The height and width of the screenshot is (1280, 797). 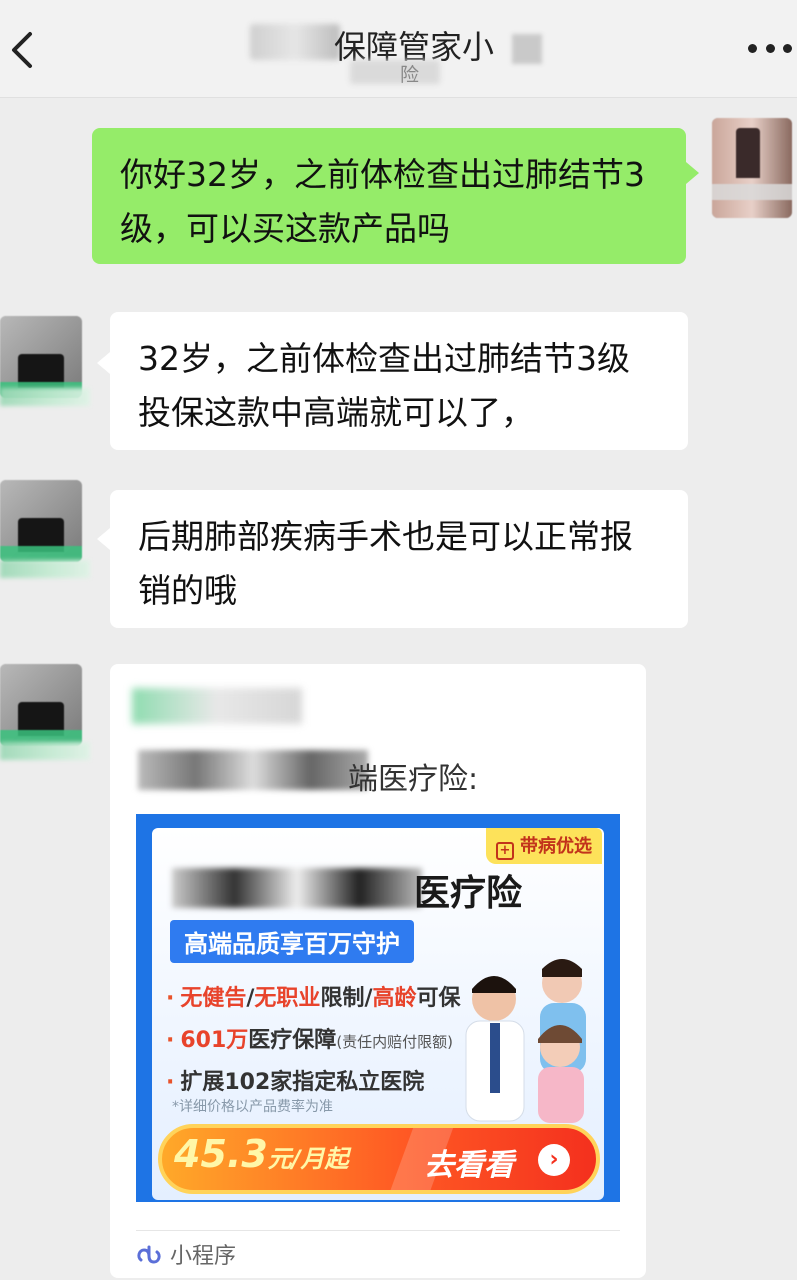 I want to click on back-button, so click(x=24, y=50).